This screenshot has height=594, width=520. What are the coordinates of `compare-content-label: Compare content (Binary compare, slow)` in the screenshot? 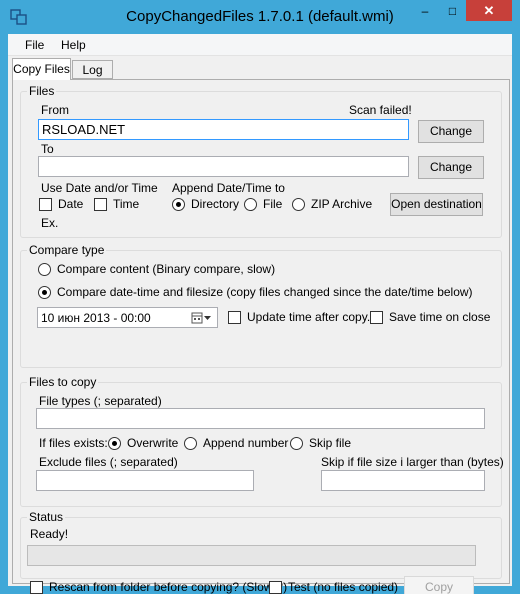 It's located at (166, 269).